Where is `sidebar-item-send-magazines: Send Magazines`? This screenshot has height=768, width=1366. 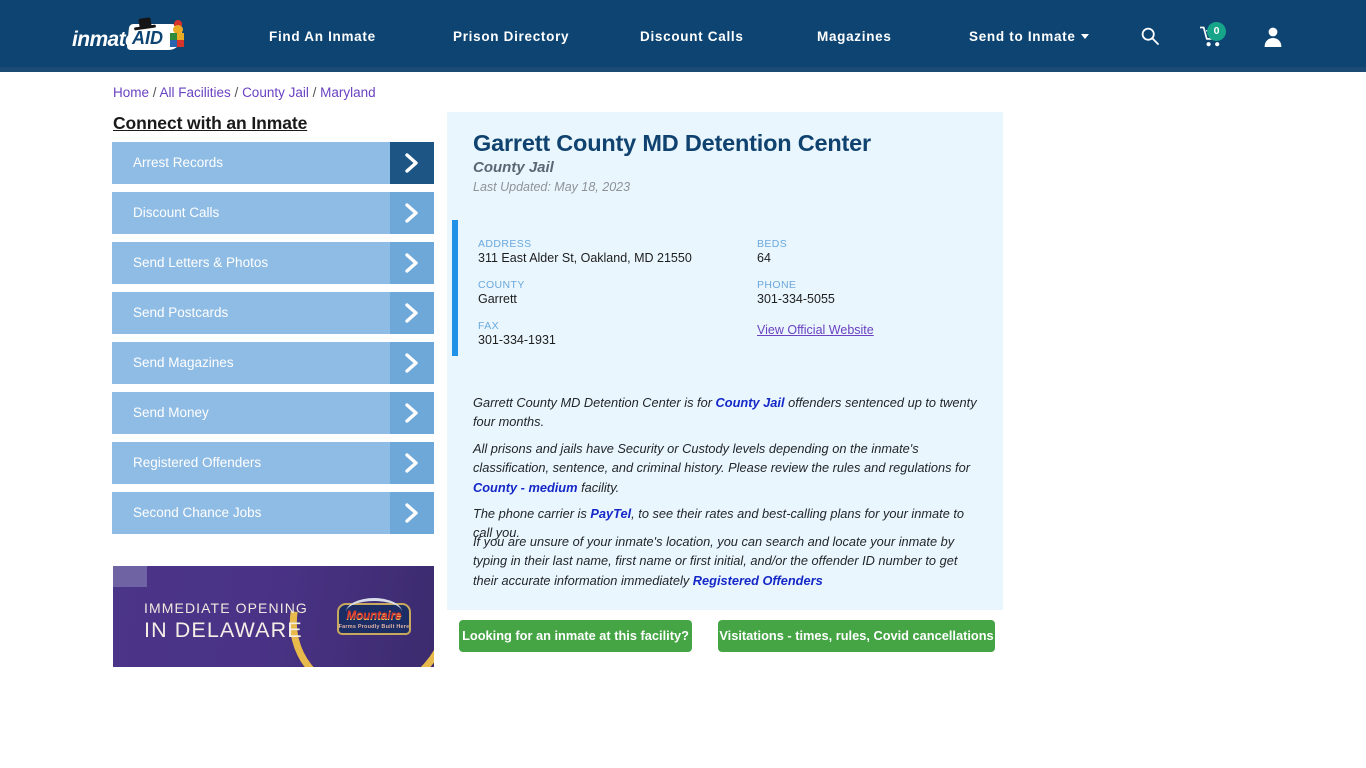 sidebar-item-send-magazines: Send Magazines is located at coordinates (273, 363).